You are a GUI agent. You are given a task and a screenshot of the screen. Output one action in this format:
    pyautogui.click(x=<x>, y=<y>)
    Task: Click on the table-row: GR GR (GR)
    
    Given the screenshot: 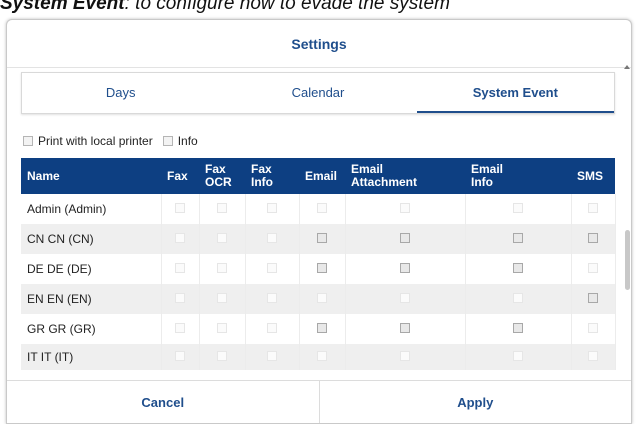 What is the action you would take?
    pyautogui.click(x=318, y=329)
    